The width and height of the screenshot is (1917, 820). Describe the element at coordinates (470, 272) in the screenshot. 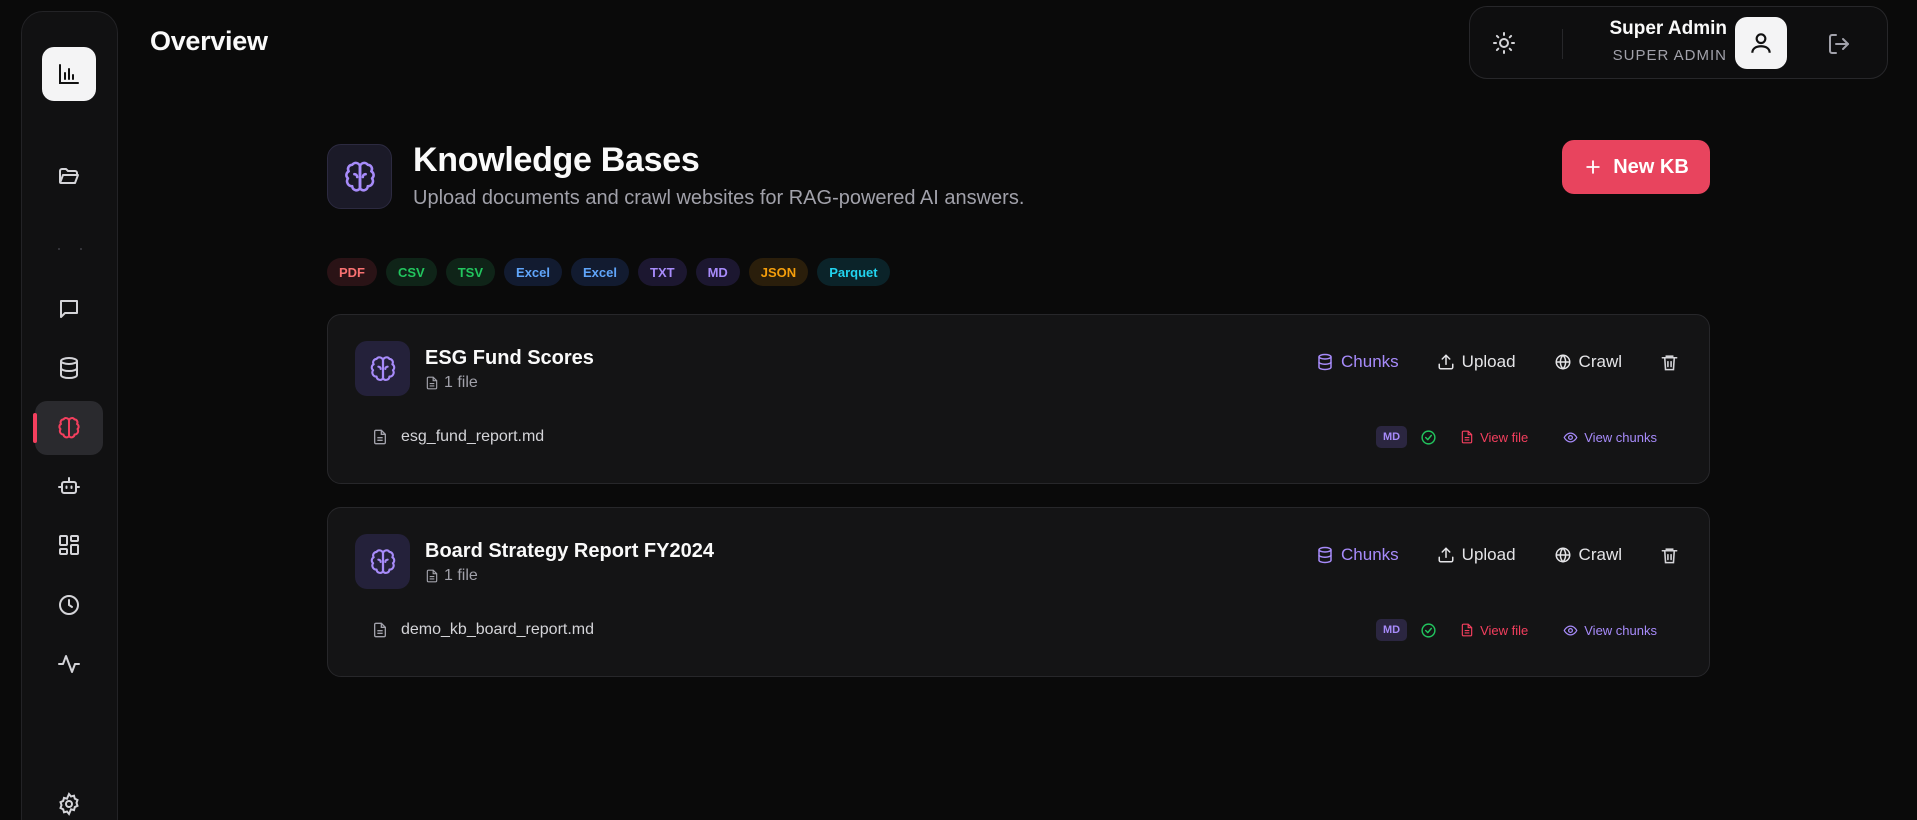

I see `format-chip: TSV` at that location.